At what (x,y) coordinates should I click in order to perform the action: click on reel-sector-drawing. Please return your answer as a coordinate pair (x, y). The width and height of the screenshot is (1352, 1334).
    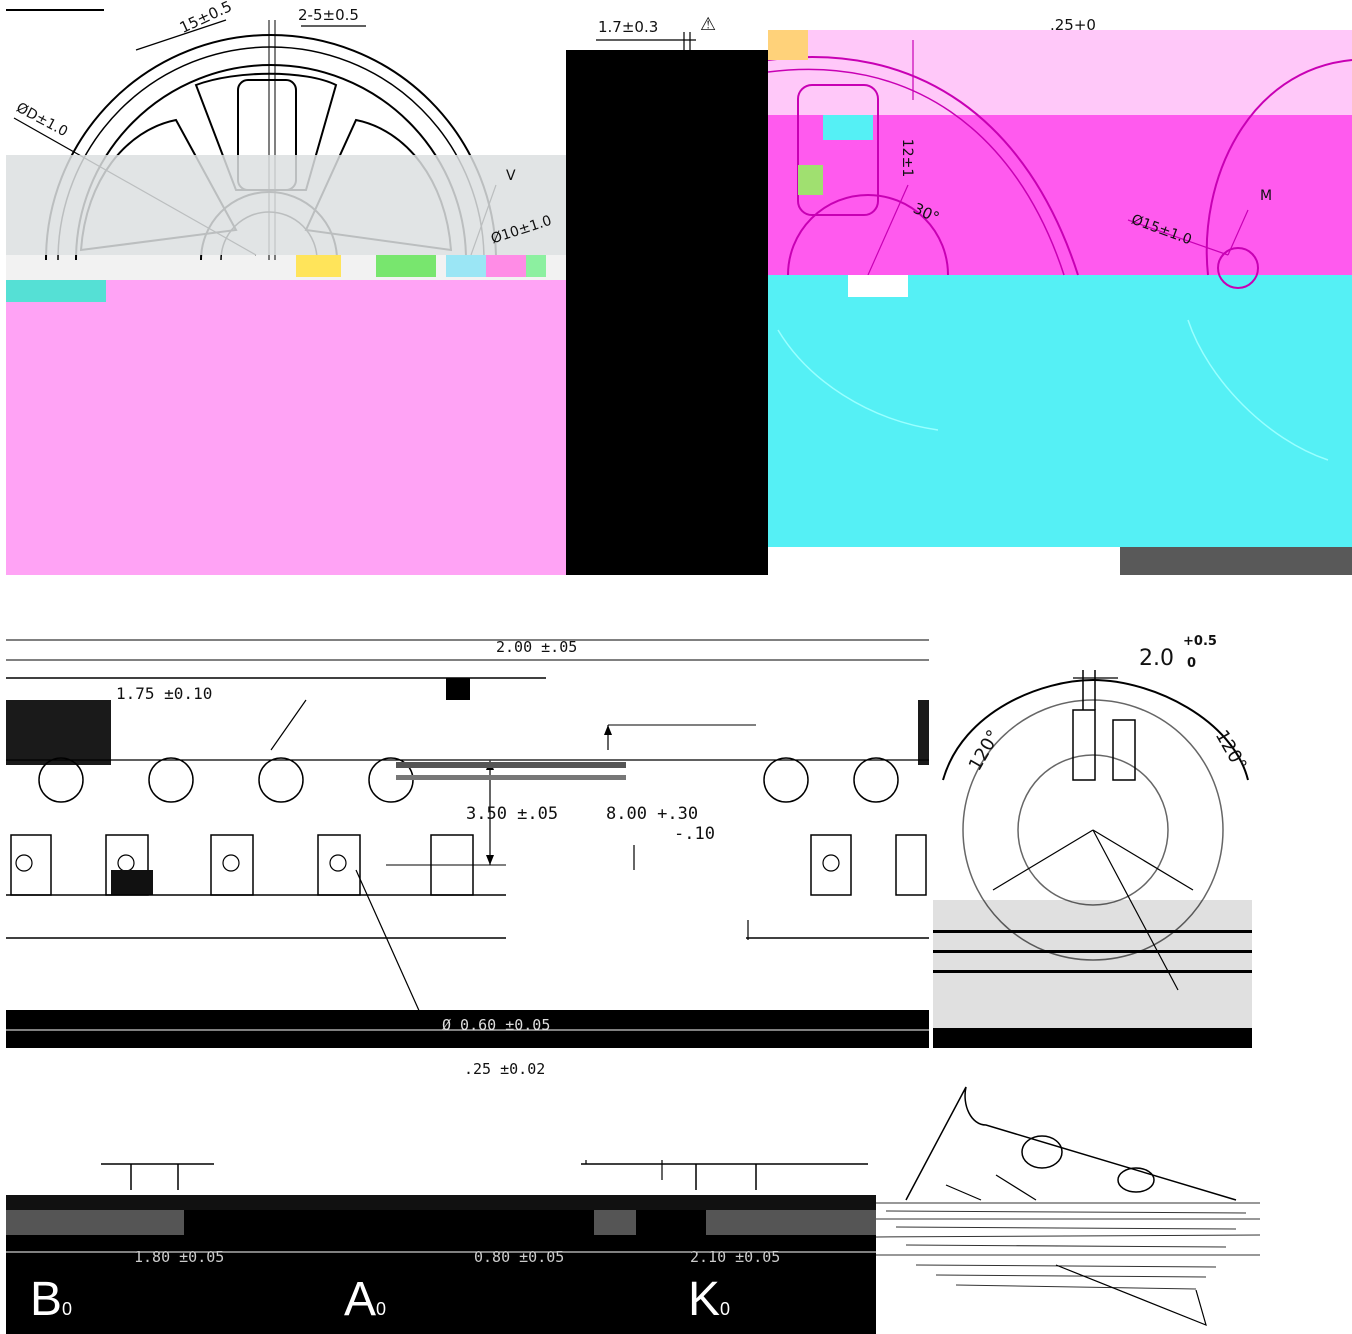
    Looking at the image, I should click on (1068, 1209).